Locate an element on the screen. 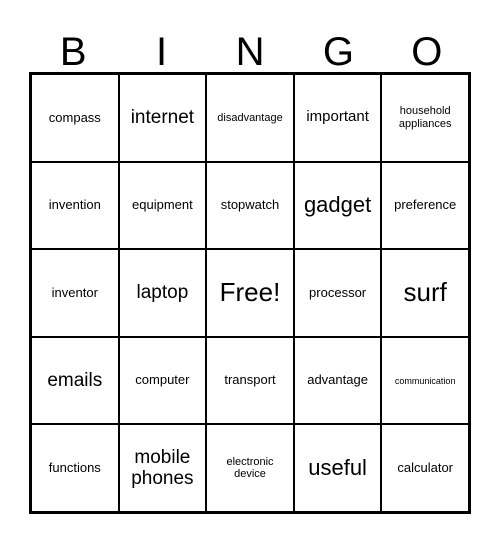 The width and height of the screenshot is (501, 544). bingo-cell-g2: gadget is located at coordinates (337, 205).